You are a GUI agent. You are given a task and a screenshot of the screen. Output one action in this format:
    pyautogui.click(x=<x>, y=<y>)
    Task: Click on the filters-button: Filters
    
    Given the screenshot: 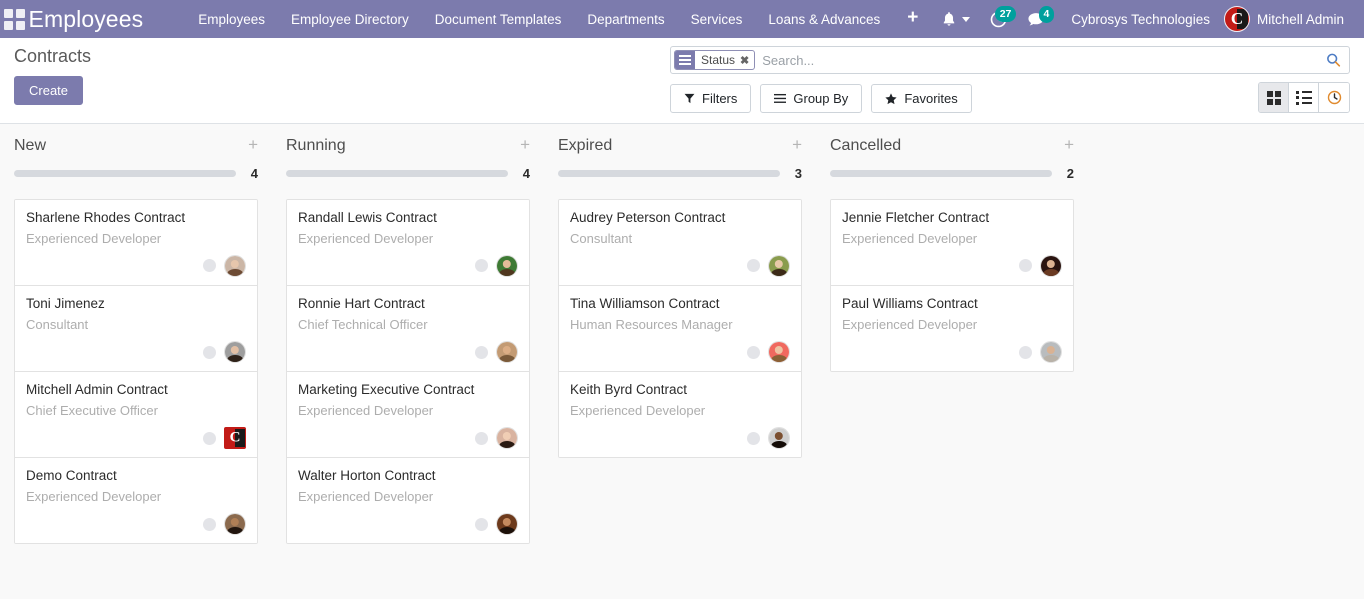 What is the action you would take?
    pyautogui.click(x=711, y=98)
    